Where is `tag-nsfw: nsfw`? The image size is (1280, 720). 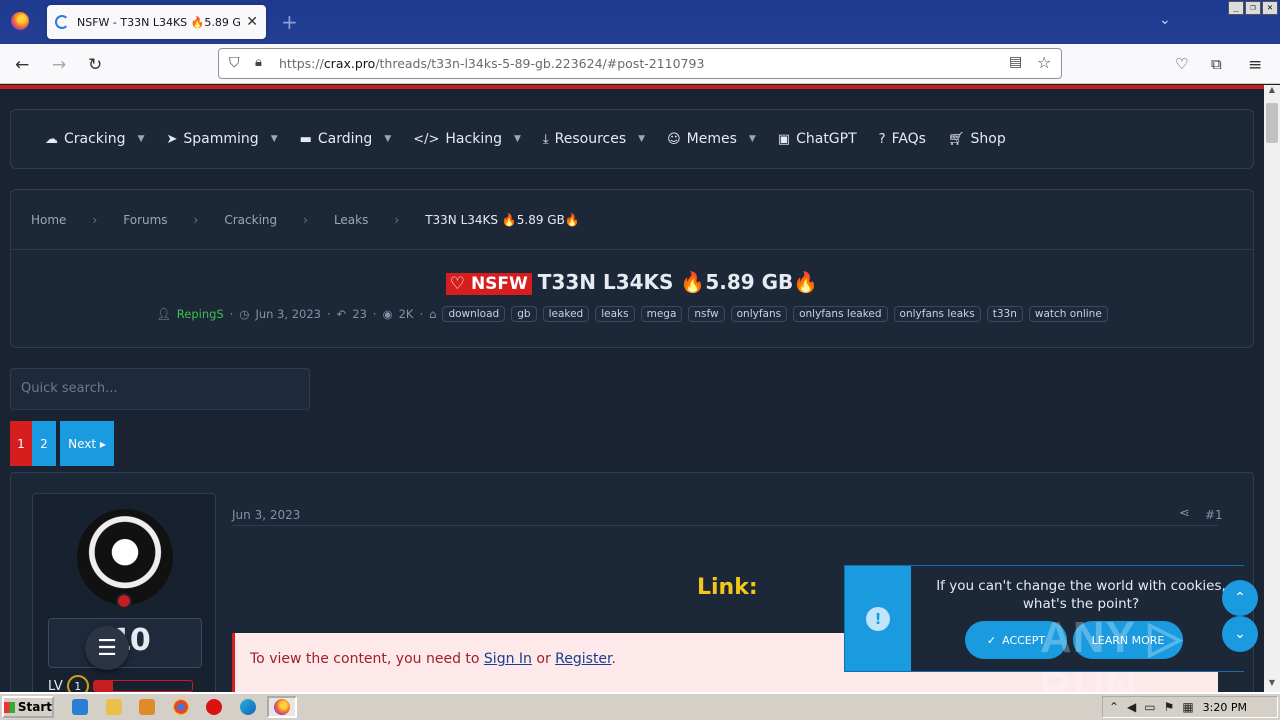 tag-nsfw: nsfw is located at coordinates (706, 314).